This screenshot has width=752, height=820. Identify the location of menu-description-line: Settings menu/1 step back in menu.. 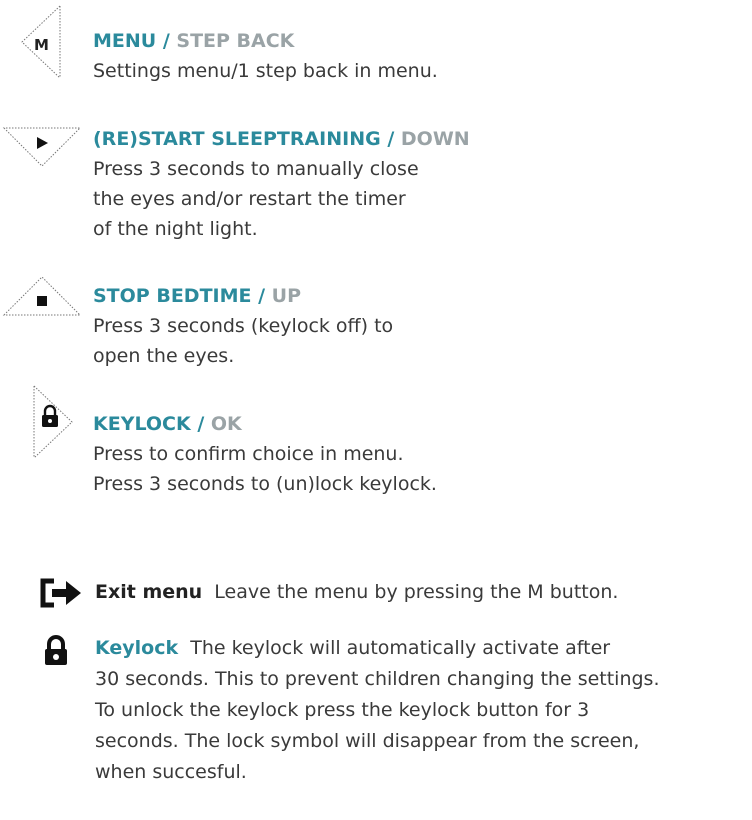
(265, 71).